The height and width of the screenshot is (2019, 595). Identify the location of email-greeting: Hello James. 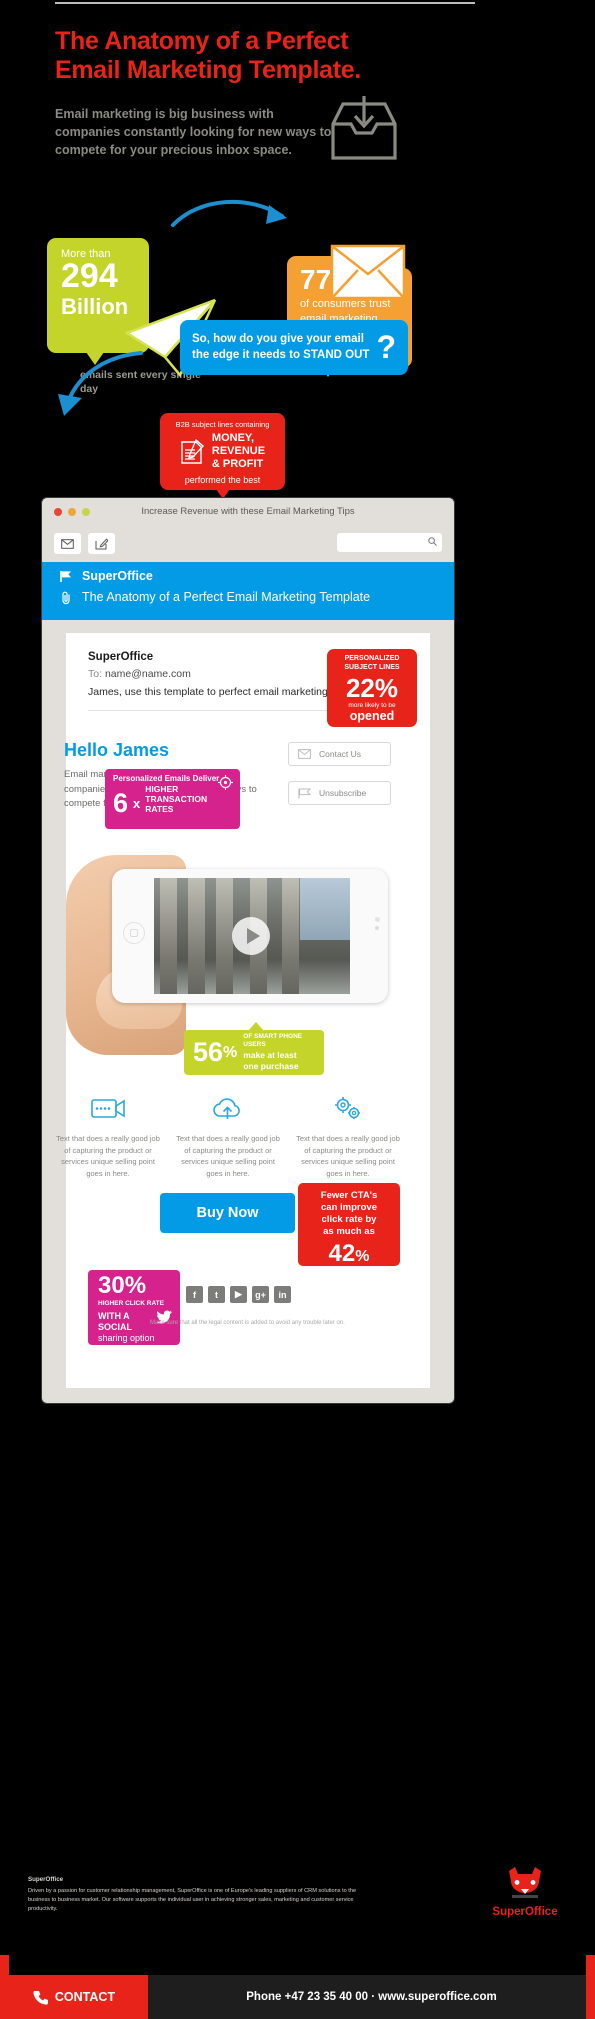
(117, 750).